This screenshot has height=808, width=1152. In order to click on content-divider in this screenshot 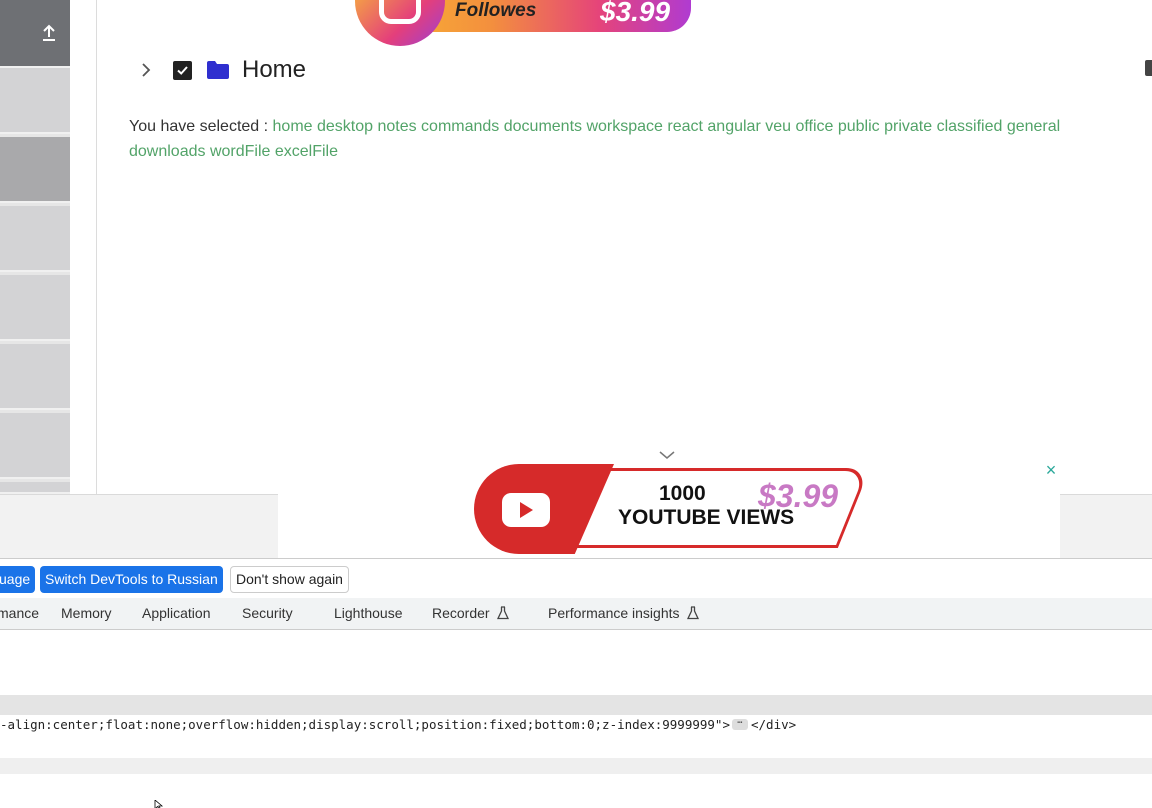, I will do `click(96, 247)`.